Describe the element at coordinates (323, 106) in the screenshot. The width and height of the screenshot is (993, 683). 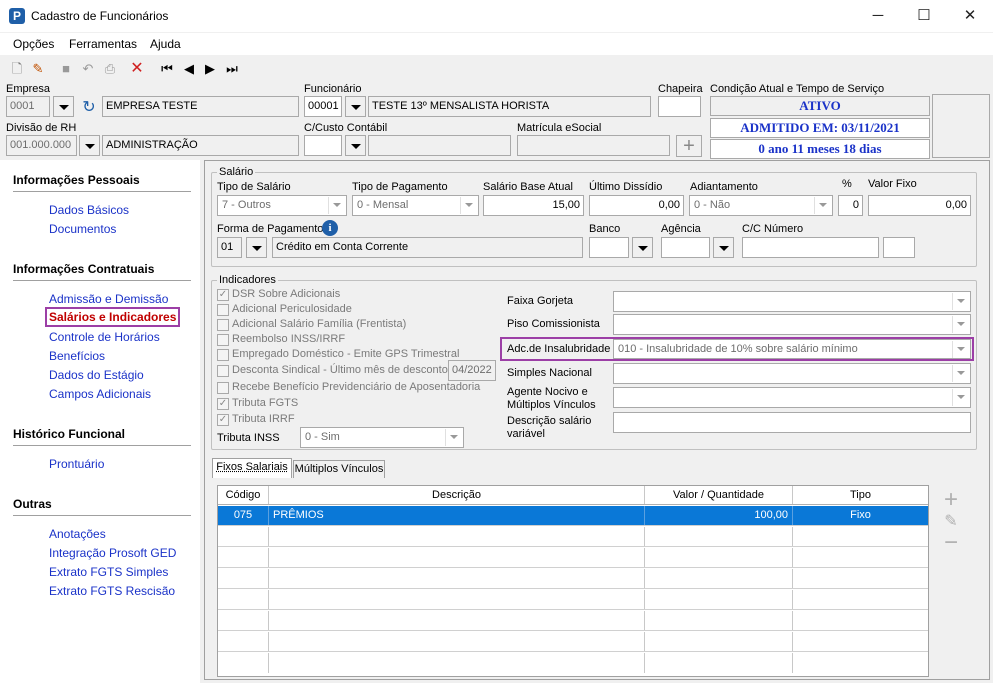
I see `funcionario-code-field: 00001` at that location.